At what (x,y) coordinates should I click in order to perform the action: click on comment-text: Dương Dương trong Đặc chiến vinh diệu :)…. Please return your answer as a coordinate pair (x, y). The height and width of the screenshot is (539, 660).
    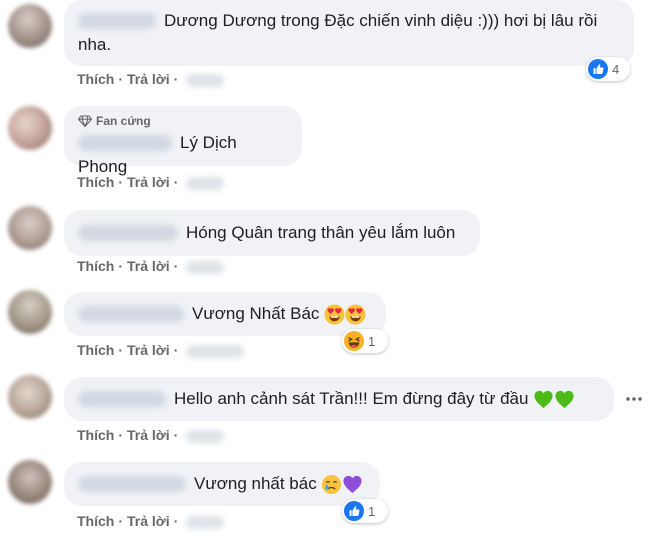
    Looking at the image, I should click on (381, 20).